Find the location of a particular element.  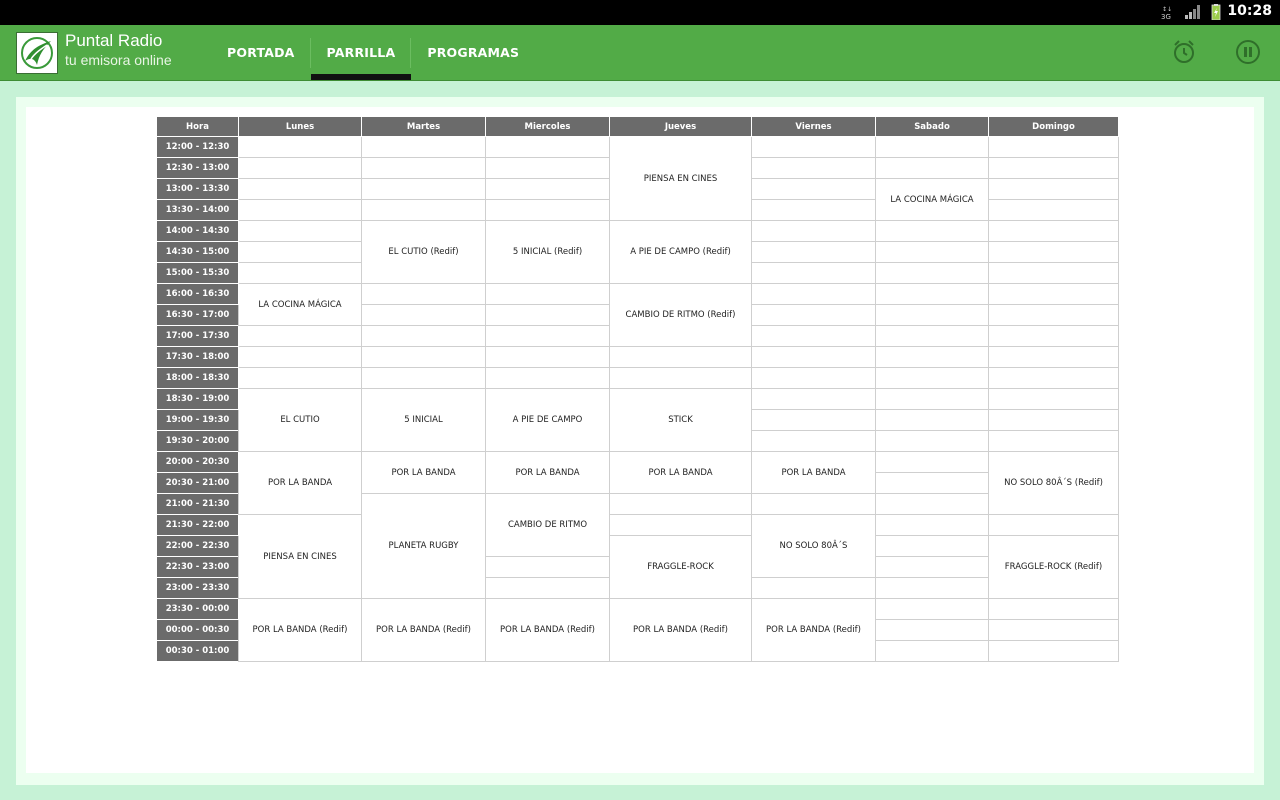

time-slot-cell: 19:30 - 20:00 is located at coordinates (197, 441).